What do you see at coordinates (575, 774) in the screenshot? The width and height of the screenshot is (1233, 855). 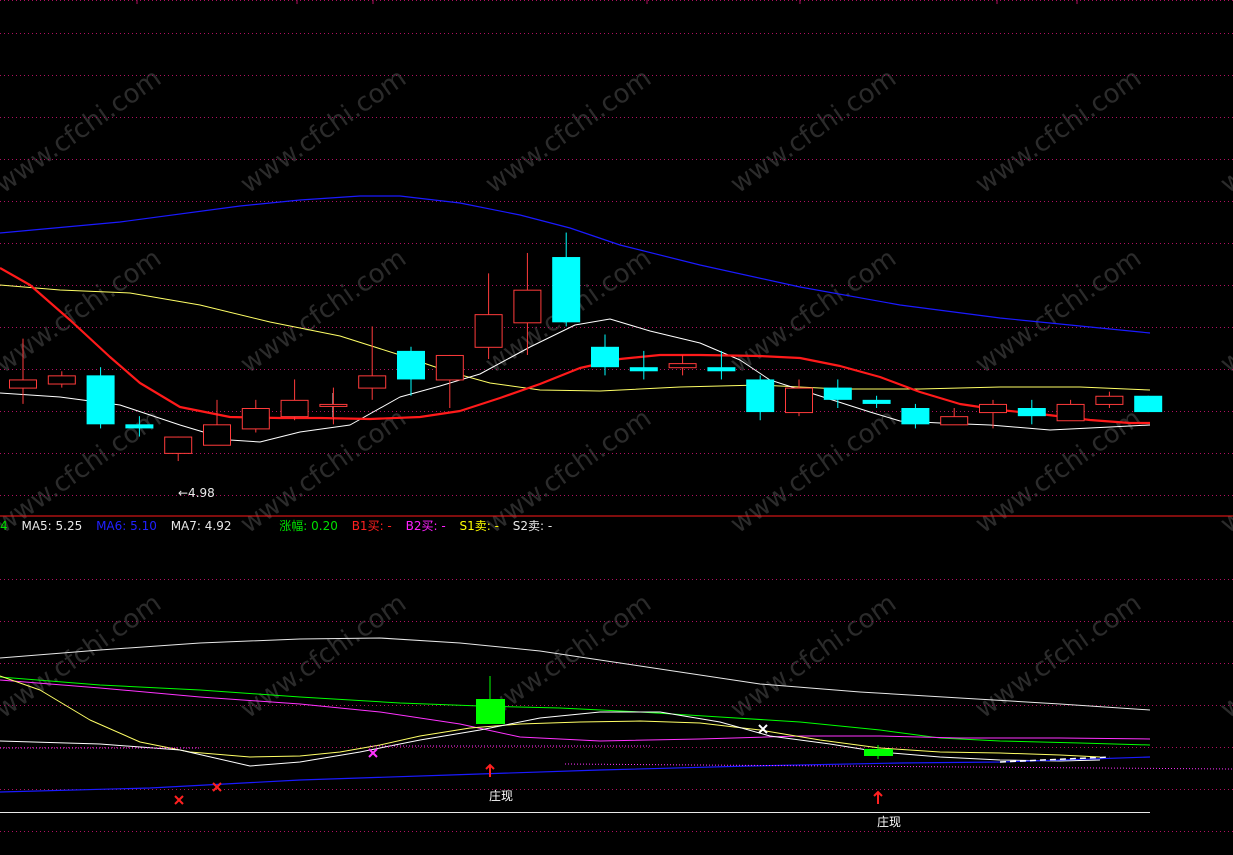 I see `lower-blue-line` at bounding box center [575, 774].